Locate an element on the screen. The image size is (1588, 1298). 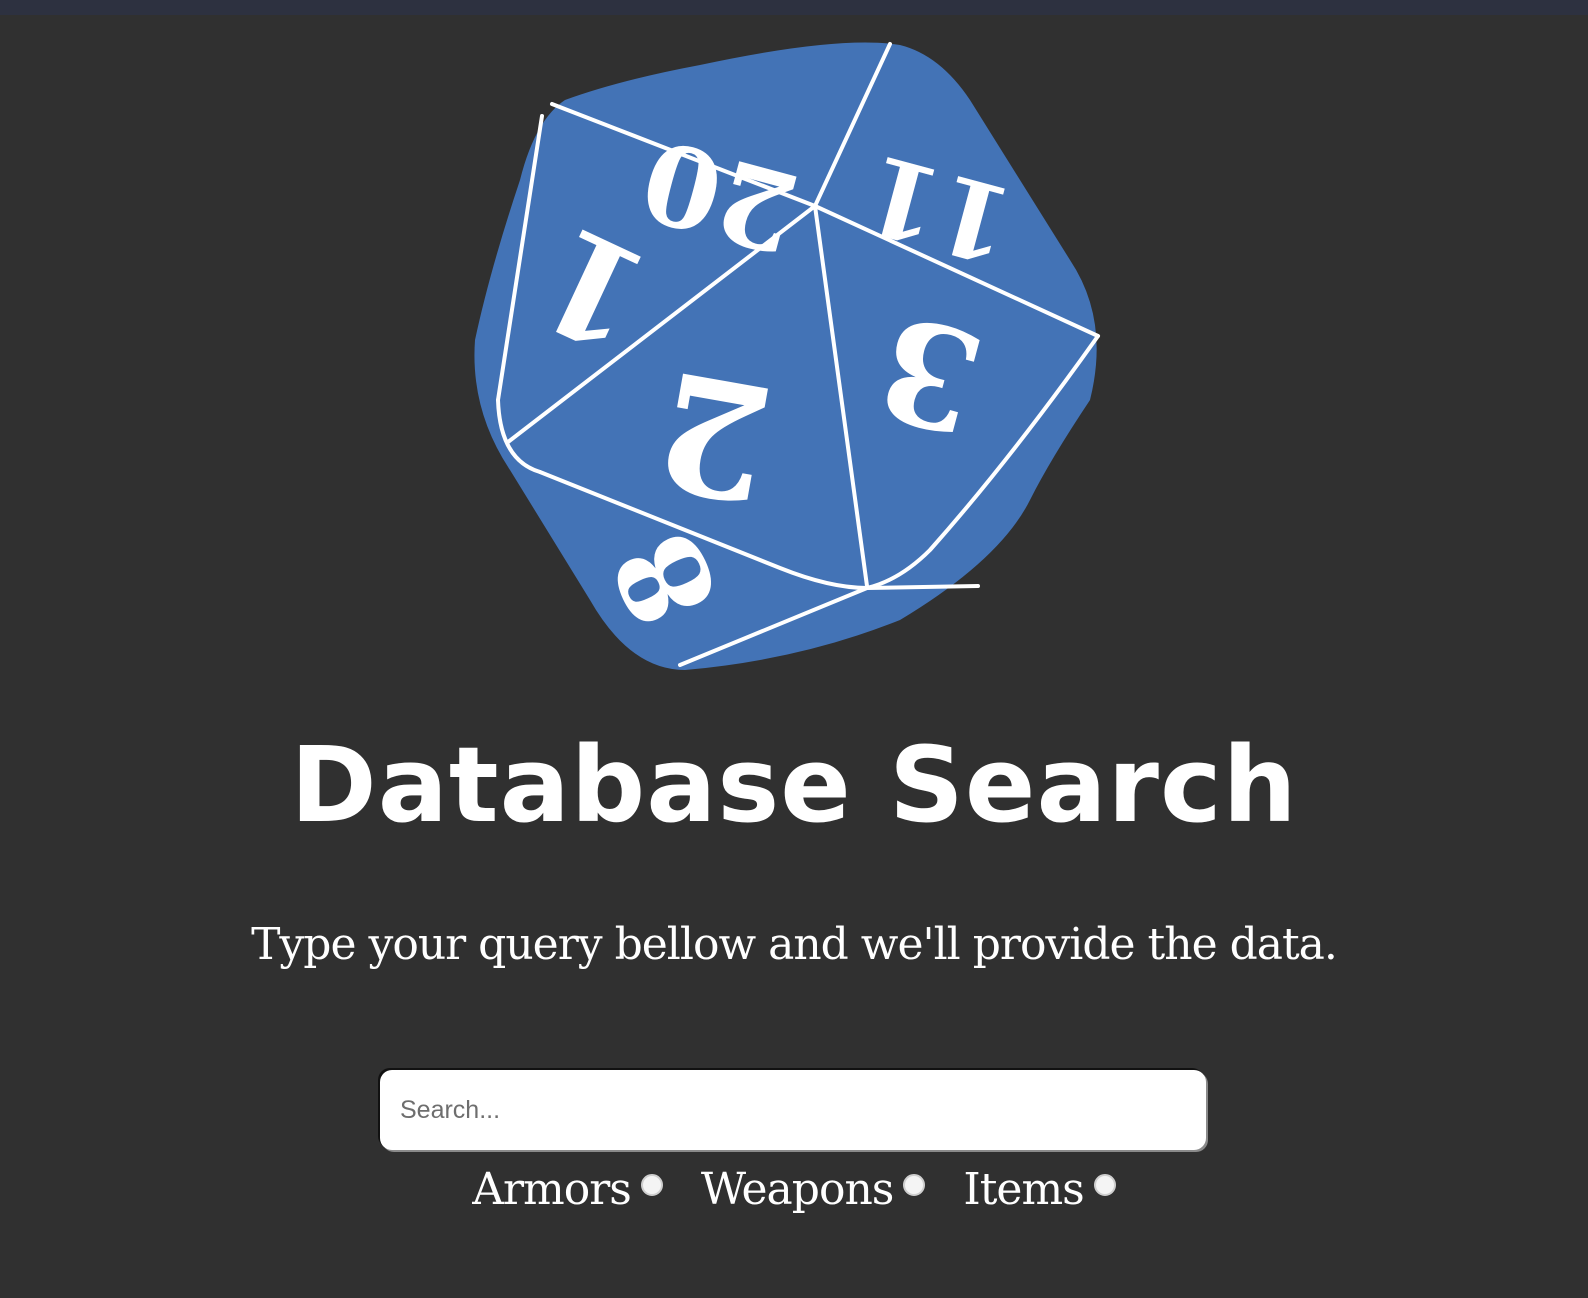
page-title: Database Search is located at coordinates (794, 785).